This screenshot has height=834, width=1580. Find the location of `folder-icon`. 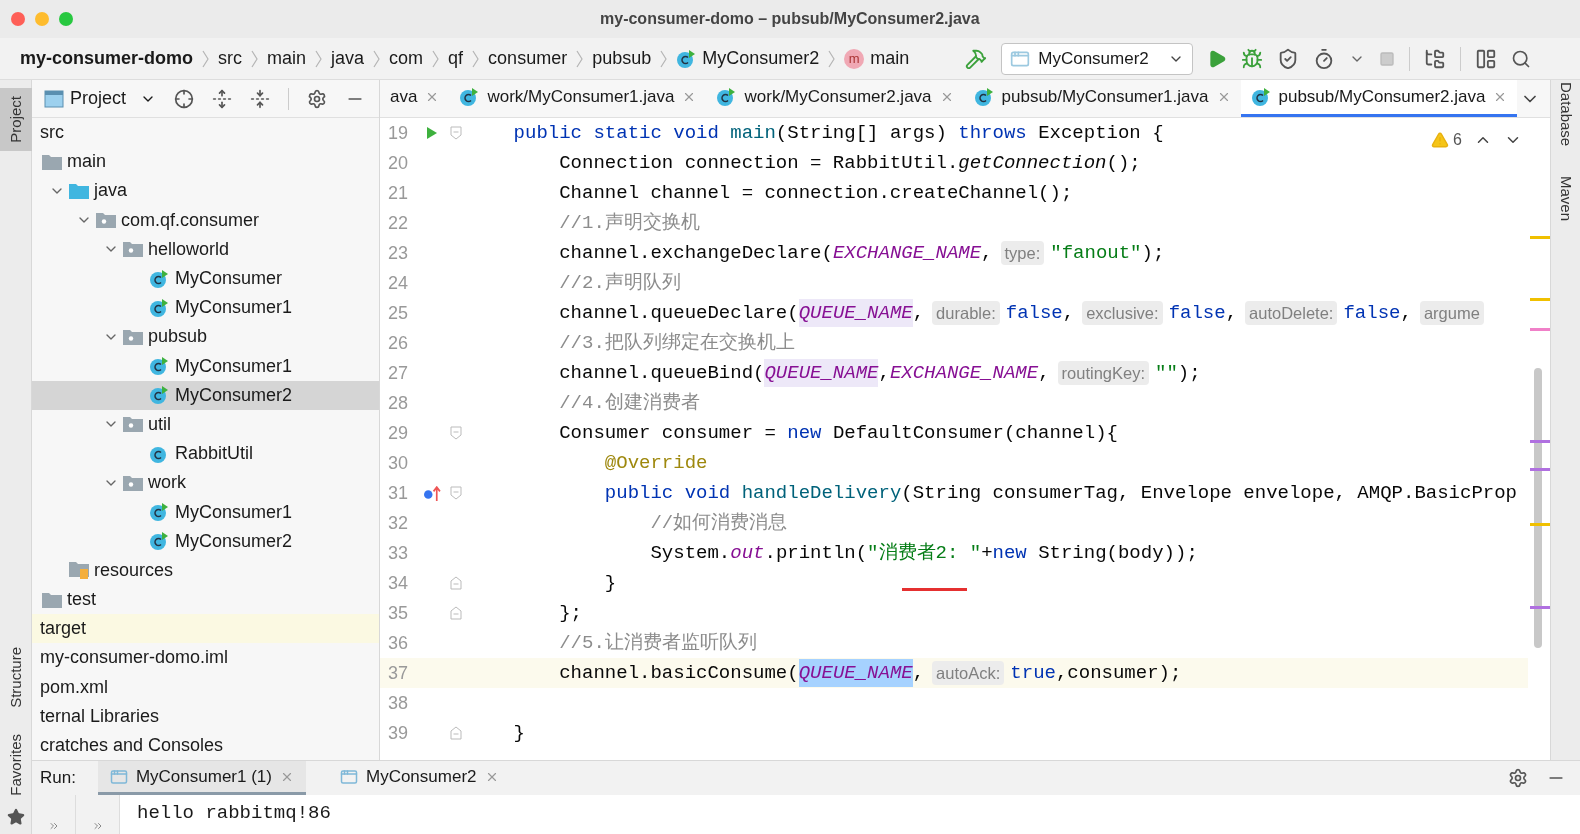

folder-icon is located at coordinates (52, 599).